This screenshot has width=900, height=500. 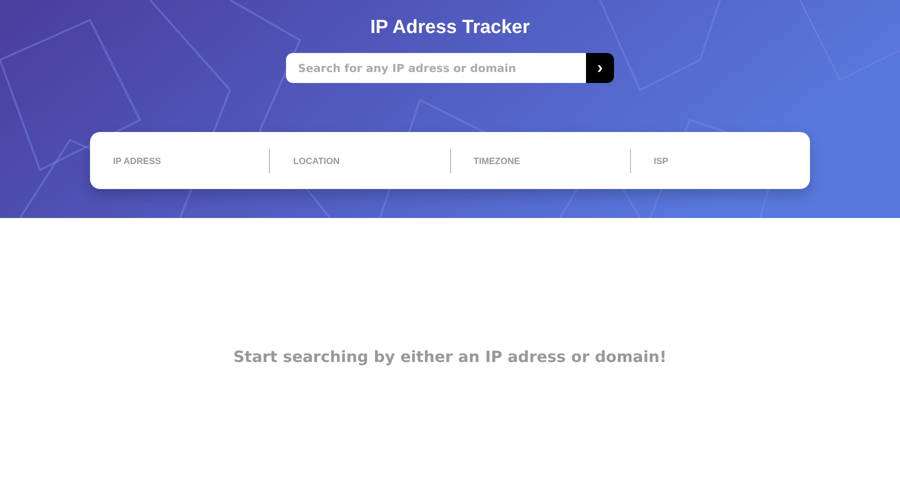 I want to click on empty-state-message: Start searching by either an IP adress or domain!, so click(x=450, y=357).